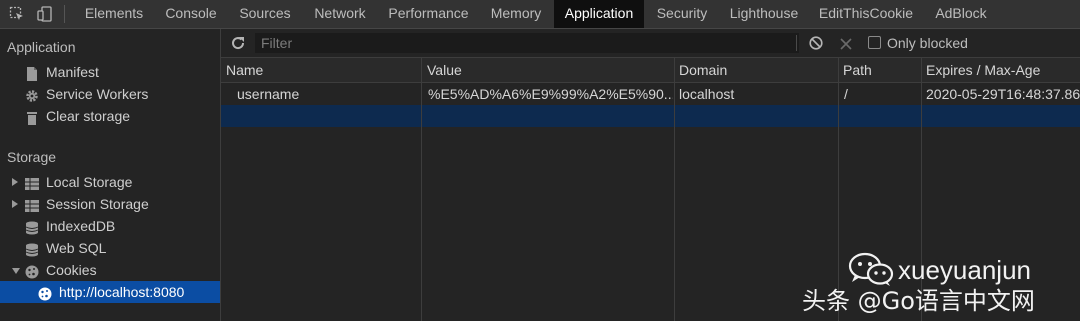  I want to click on tab-console: Console, so click(191, 14).